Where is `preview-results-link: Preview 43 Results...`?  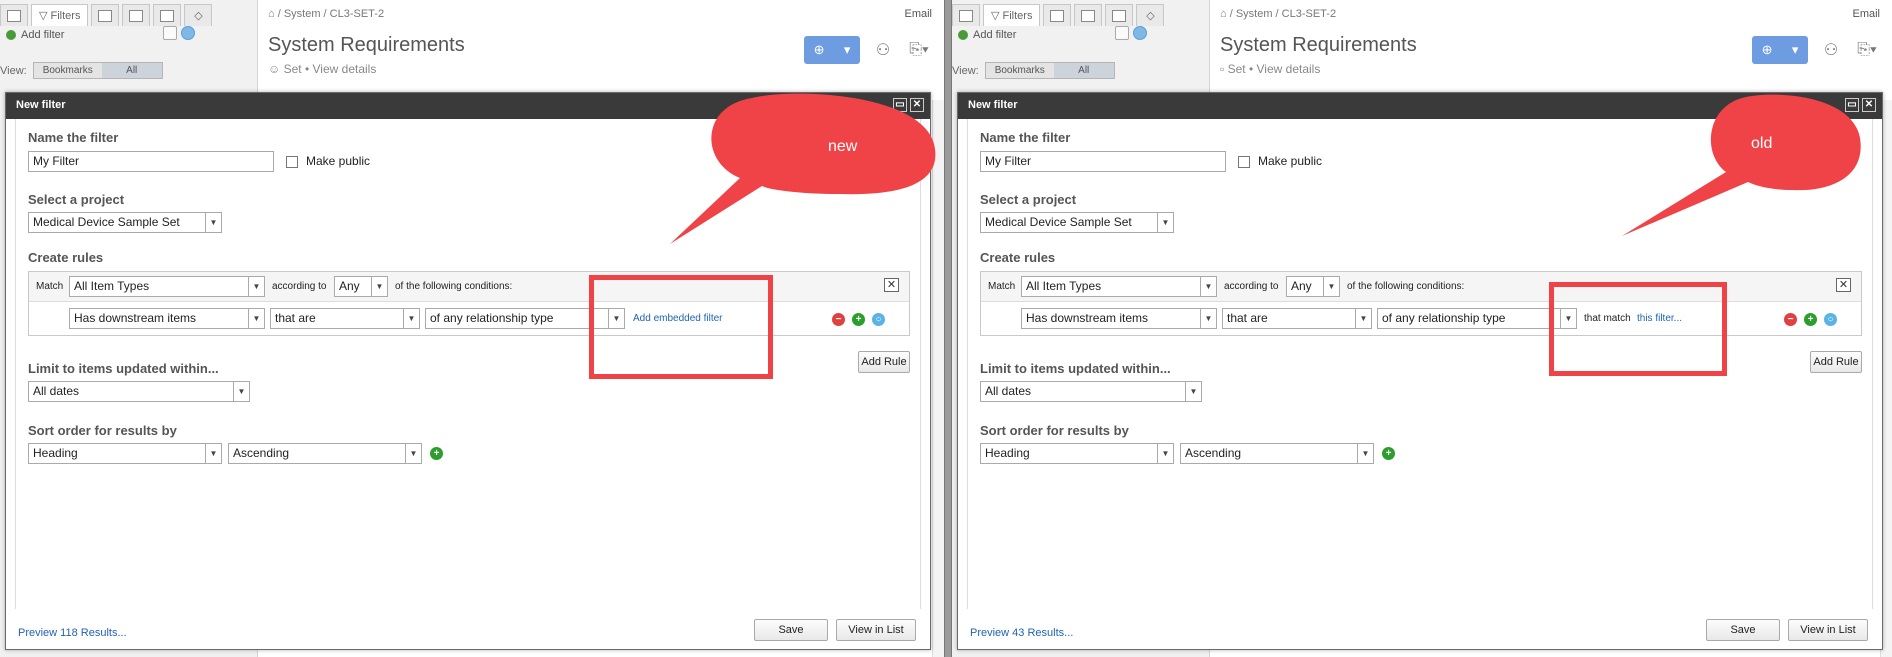
preview-results-link: Preview 43 Results... is located at coordinates (1021, 633).